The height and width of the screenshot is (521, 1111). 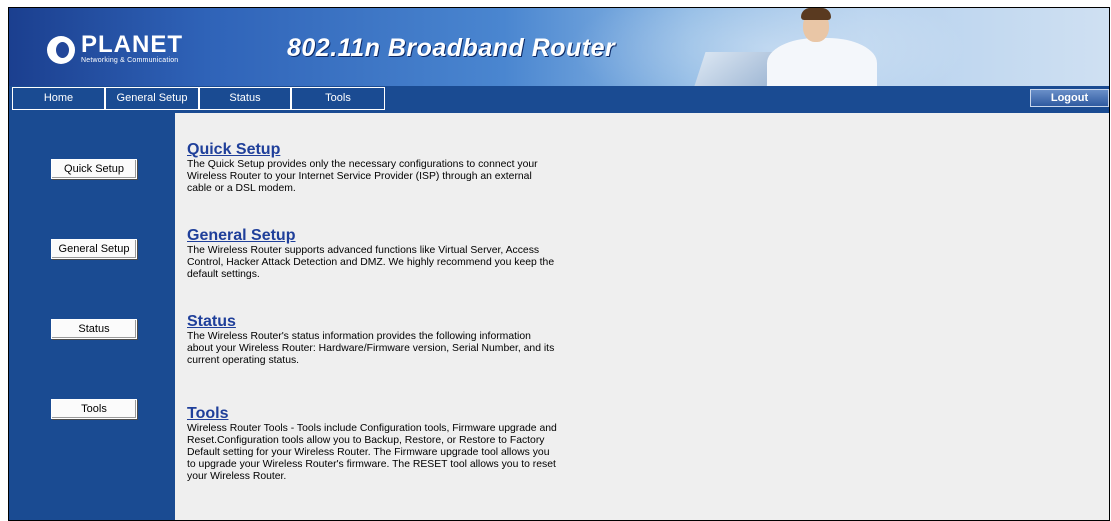 I want to click on general-setup-button: General Setup, so click(x=94, y=249).